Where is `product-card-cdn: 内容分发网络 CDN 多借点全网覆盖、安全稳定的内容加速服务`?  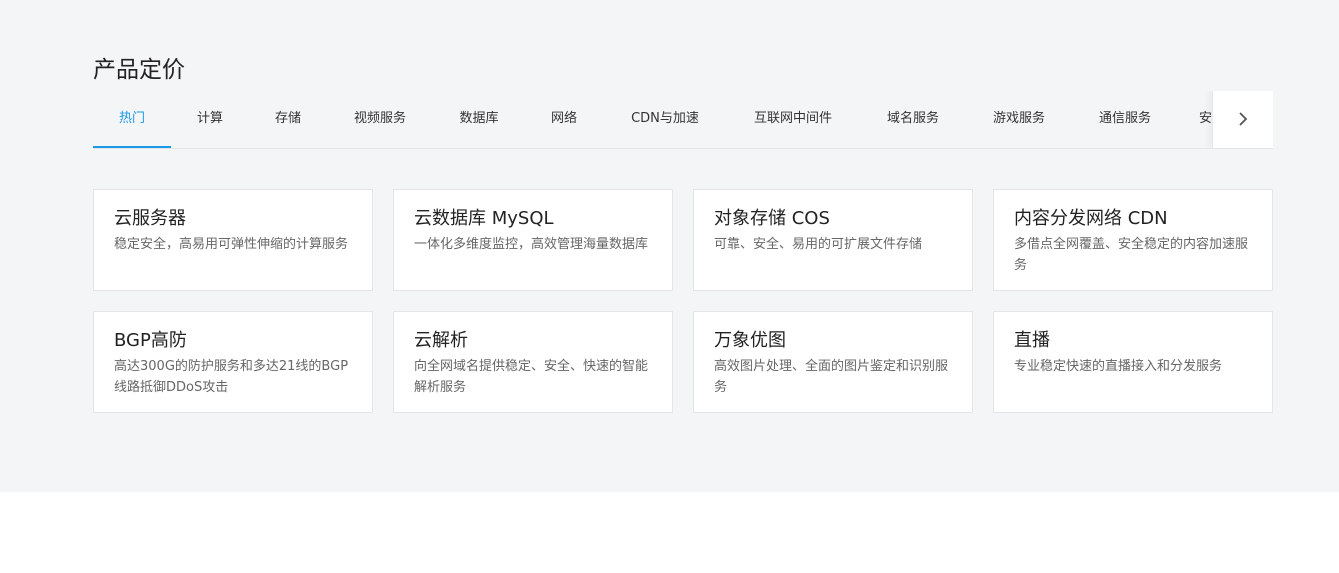 product-card-cdn: 内容分发网络 CDN 多借点全网覆盖、安全稳定的内容加速服务 is located at coordinates (1133, 240).